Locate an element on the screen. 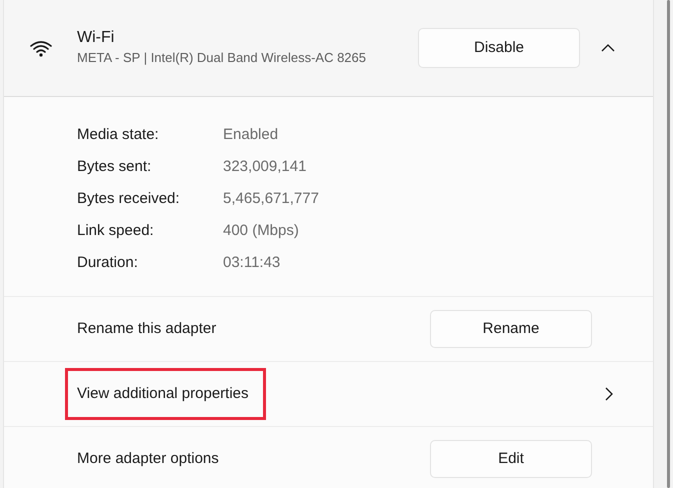 The image size is (673, 488). row-label: Rename this adapter is located at coordinates (146, 328).